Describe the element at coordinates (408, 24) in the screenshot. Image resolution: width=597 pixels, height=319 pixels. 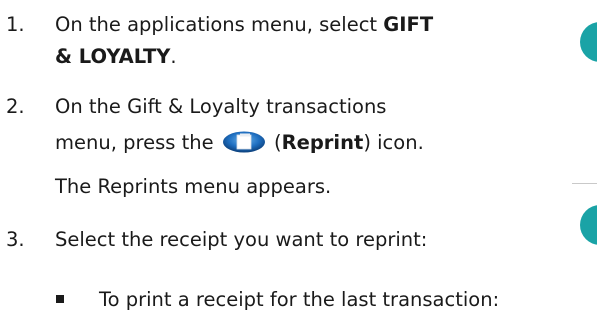
I see `step-1-bold-gift: GIFT` at that location.